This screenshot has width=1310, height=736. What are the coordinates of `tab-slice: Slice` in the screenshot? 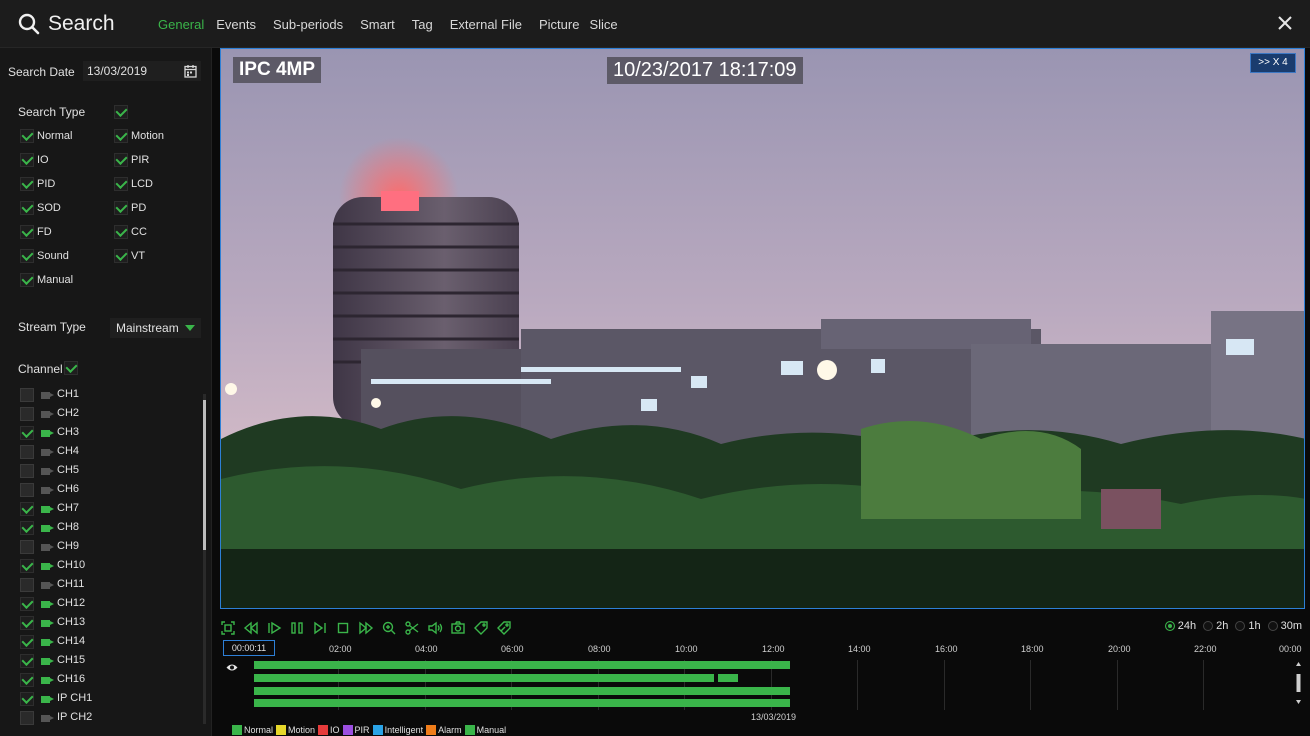 It's located at (603, 24).